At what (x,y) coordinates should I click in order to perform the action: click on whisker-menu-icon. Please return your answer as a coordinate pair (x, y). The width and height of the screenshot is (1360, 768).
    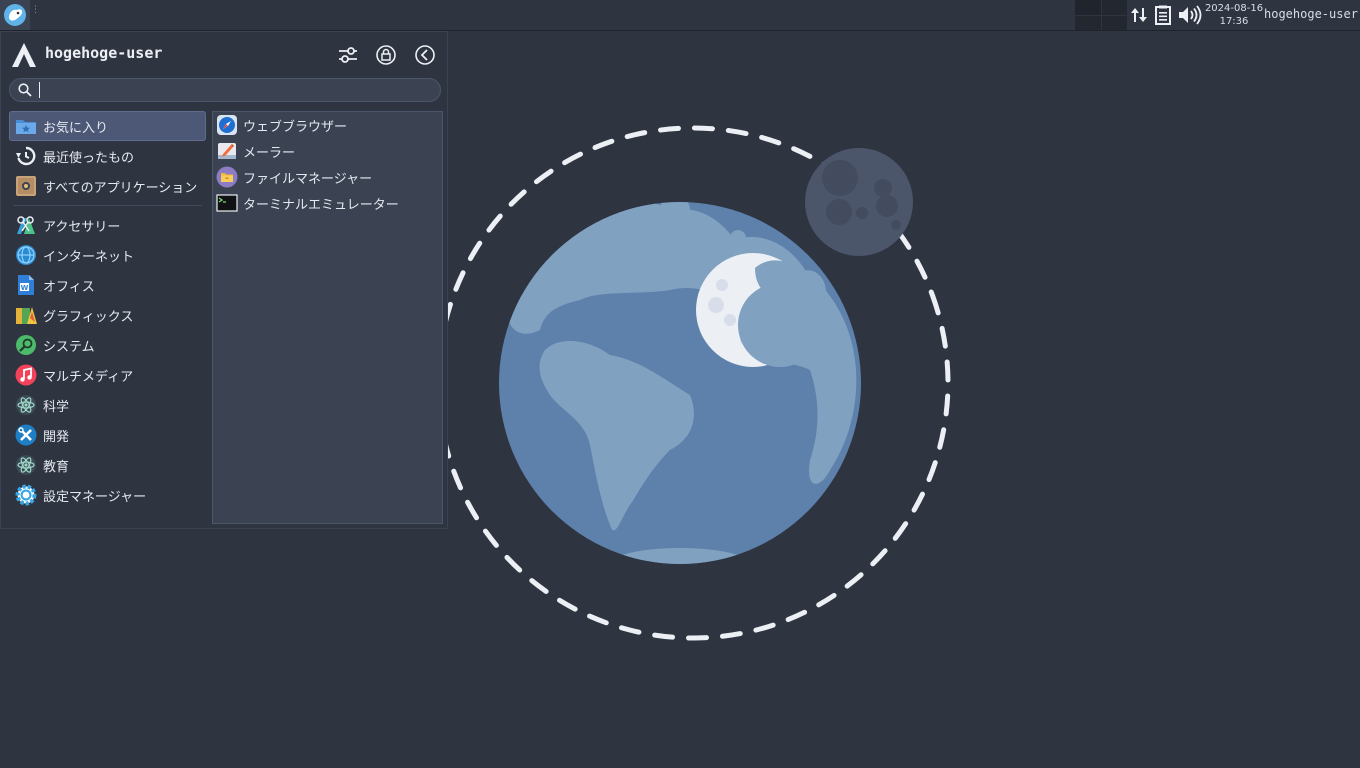
    Looking at the image, I should click on (15, 15).